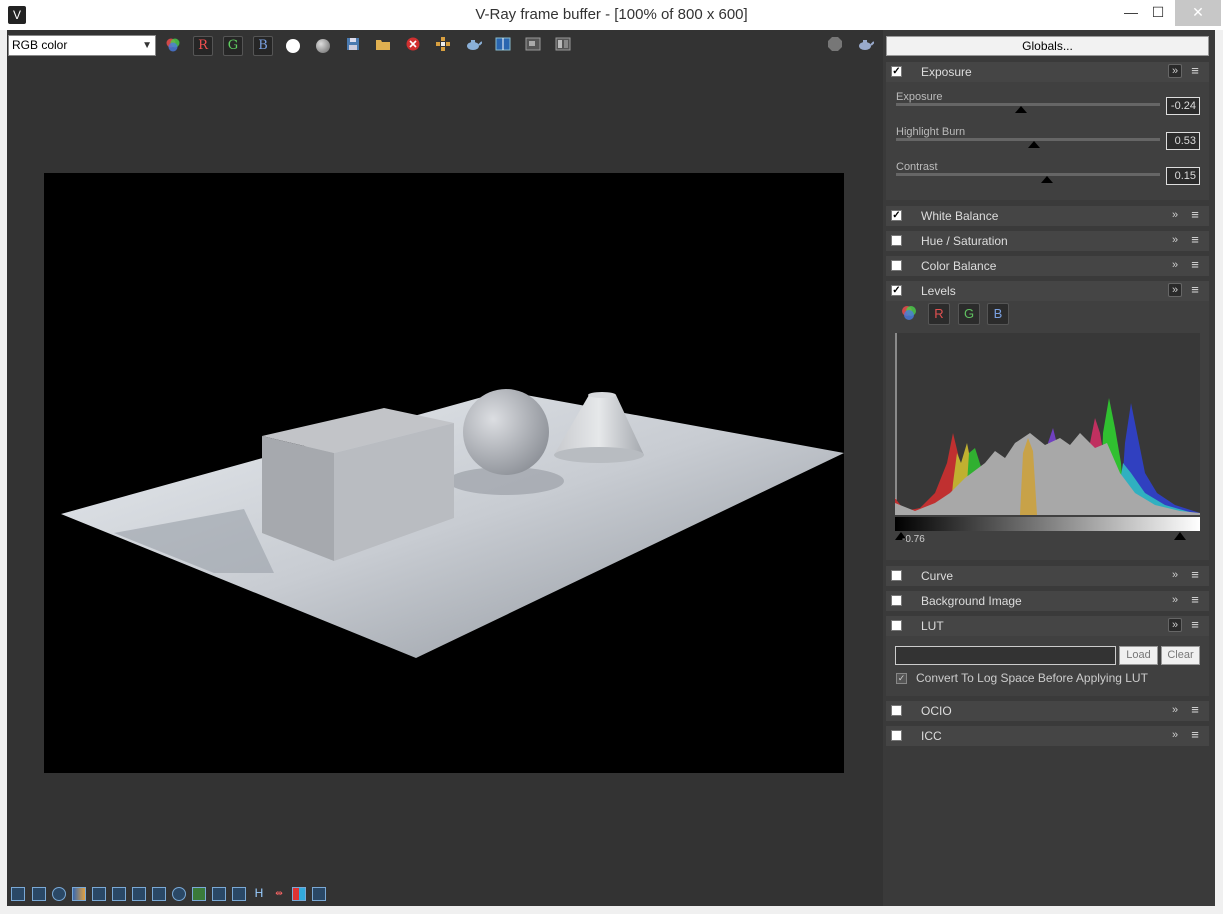  I want to click on teapot-render-icon, so click(473, 46).